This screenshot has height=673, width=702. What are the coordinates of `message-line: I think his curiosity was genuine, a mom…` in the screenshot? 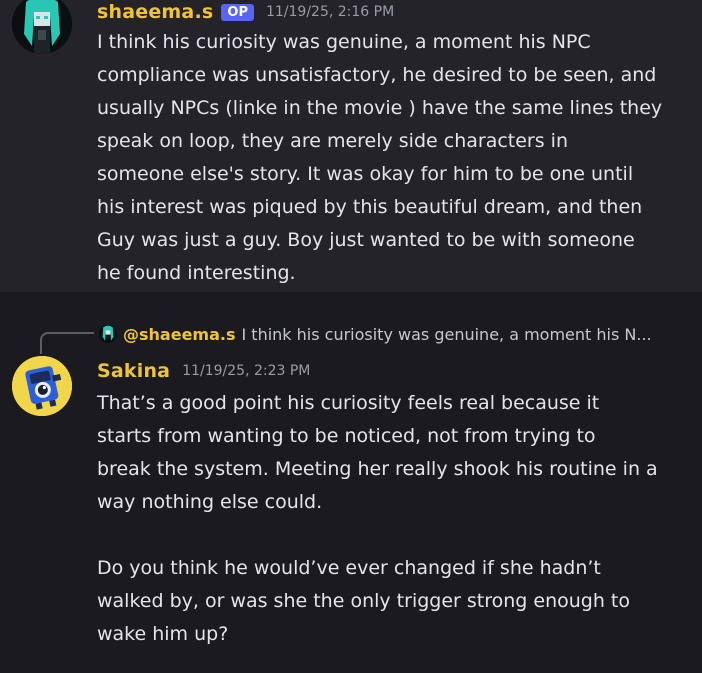 It's located at (344, 42).